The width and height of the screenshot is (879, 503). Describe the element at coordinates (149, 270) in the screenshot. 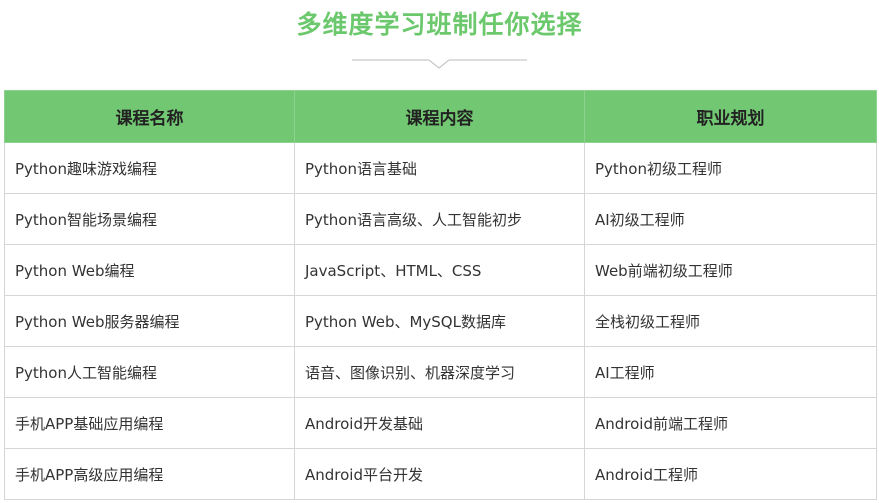

I see `cell-course-name: Python Web编程` at that location.